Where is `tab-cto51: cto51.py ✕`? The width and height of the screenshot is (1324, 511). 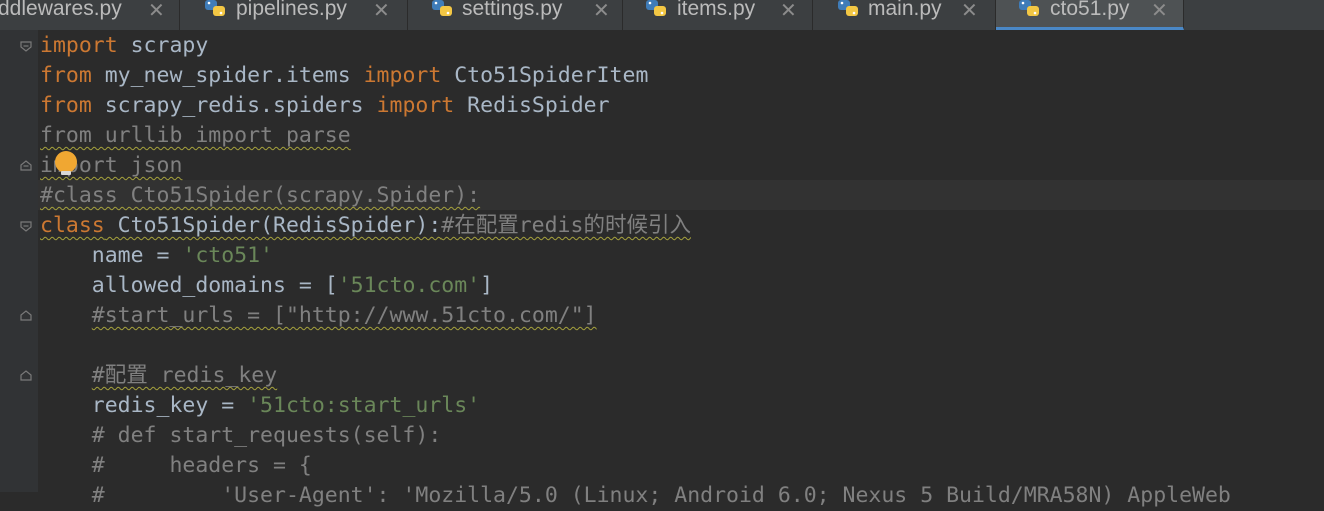
tab-cto51: cto51.py ✕ is located at coordinates (1090, 15).